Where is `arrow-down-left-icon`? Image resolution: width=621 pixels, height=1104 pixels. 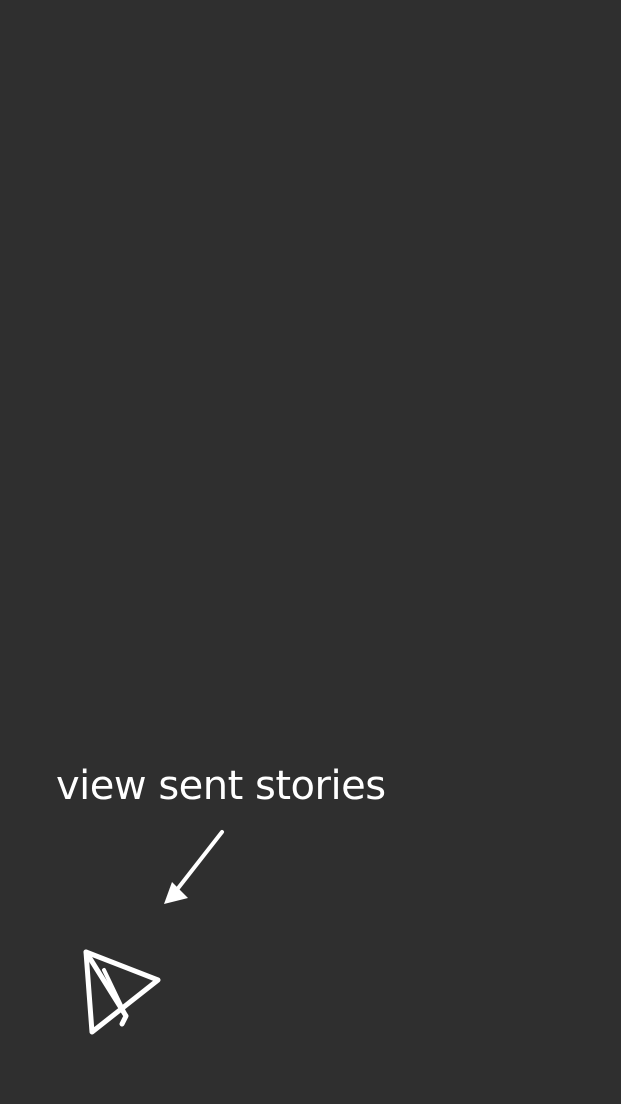
arrow-down-left-icon is located at coordinates (194, 867).